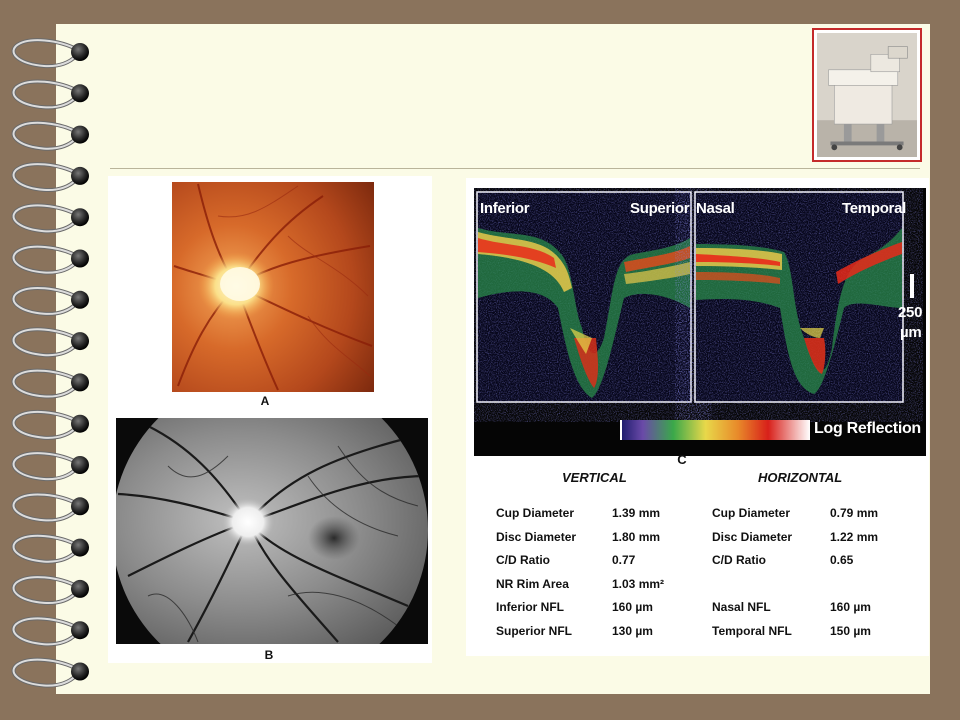  I want to click on figure-b-label: B, so click(269, 655).